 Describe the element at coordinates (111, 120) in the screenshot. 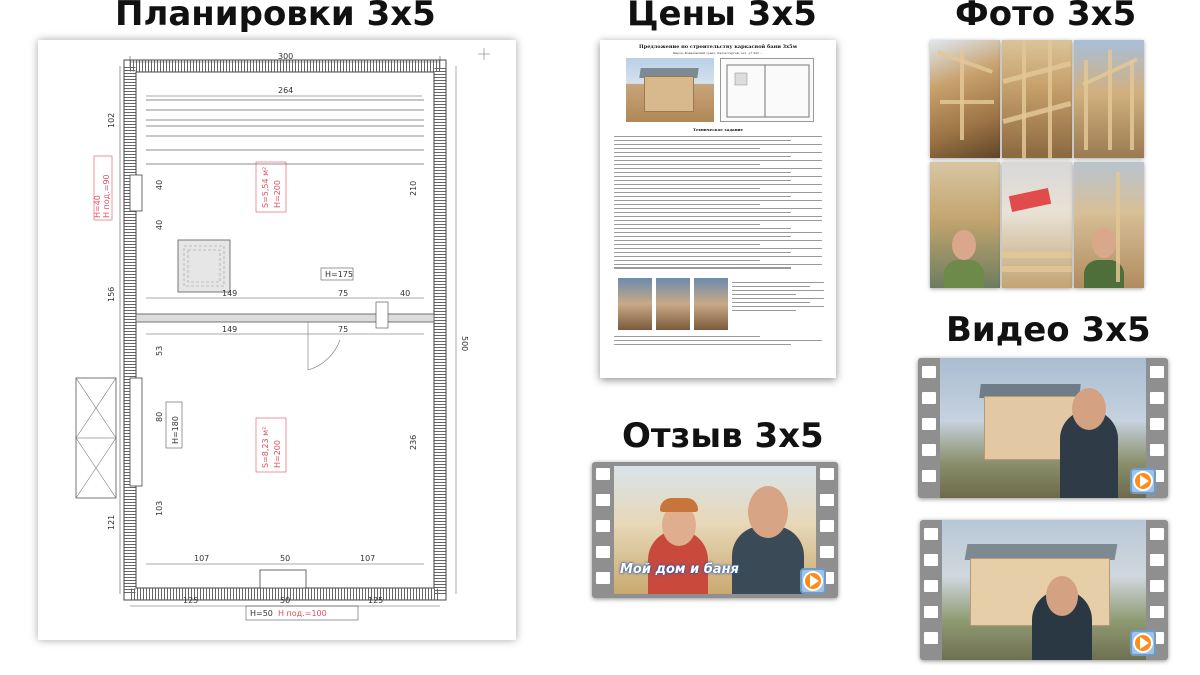

I see `dim-left-top: 102` at that location.